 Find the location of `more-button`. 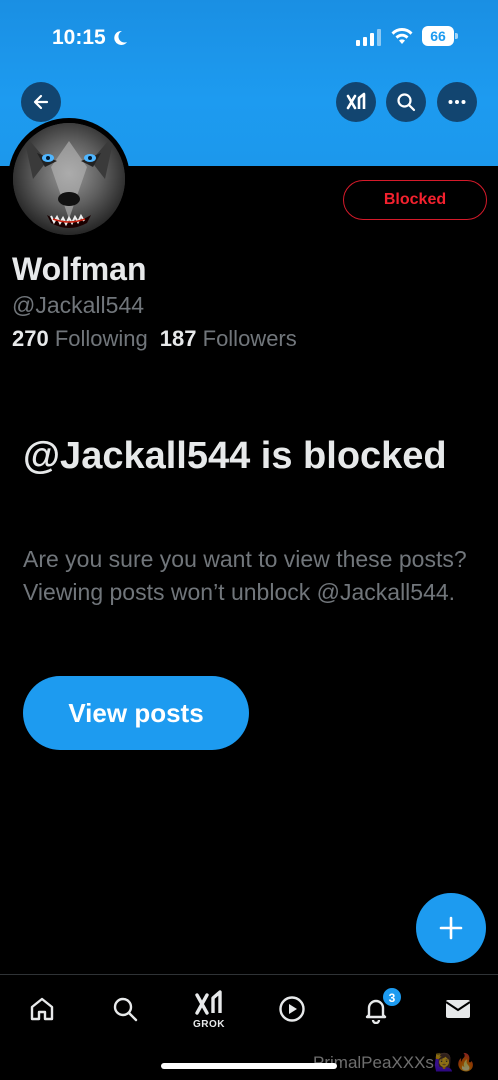

more-button is located at coordinates (457, 102).